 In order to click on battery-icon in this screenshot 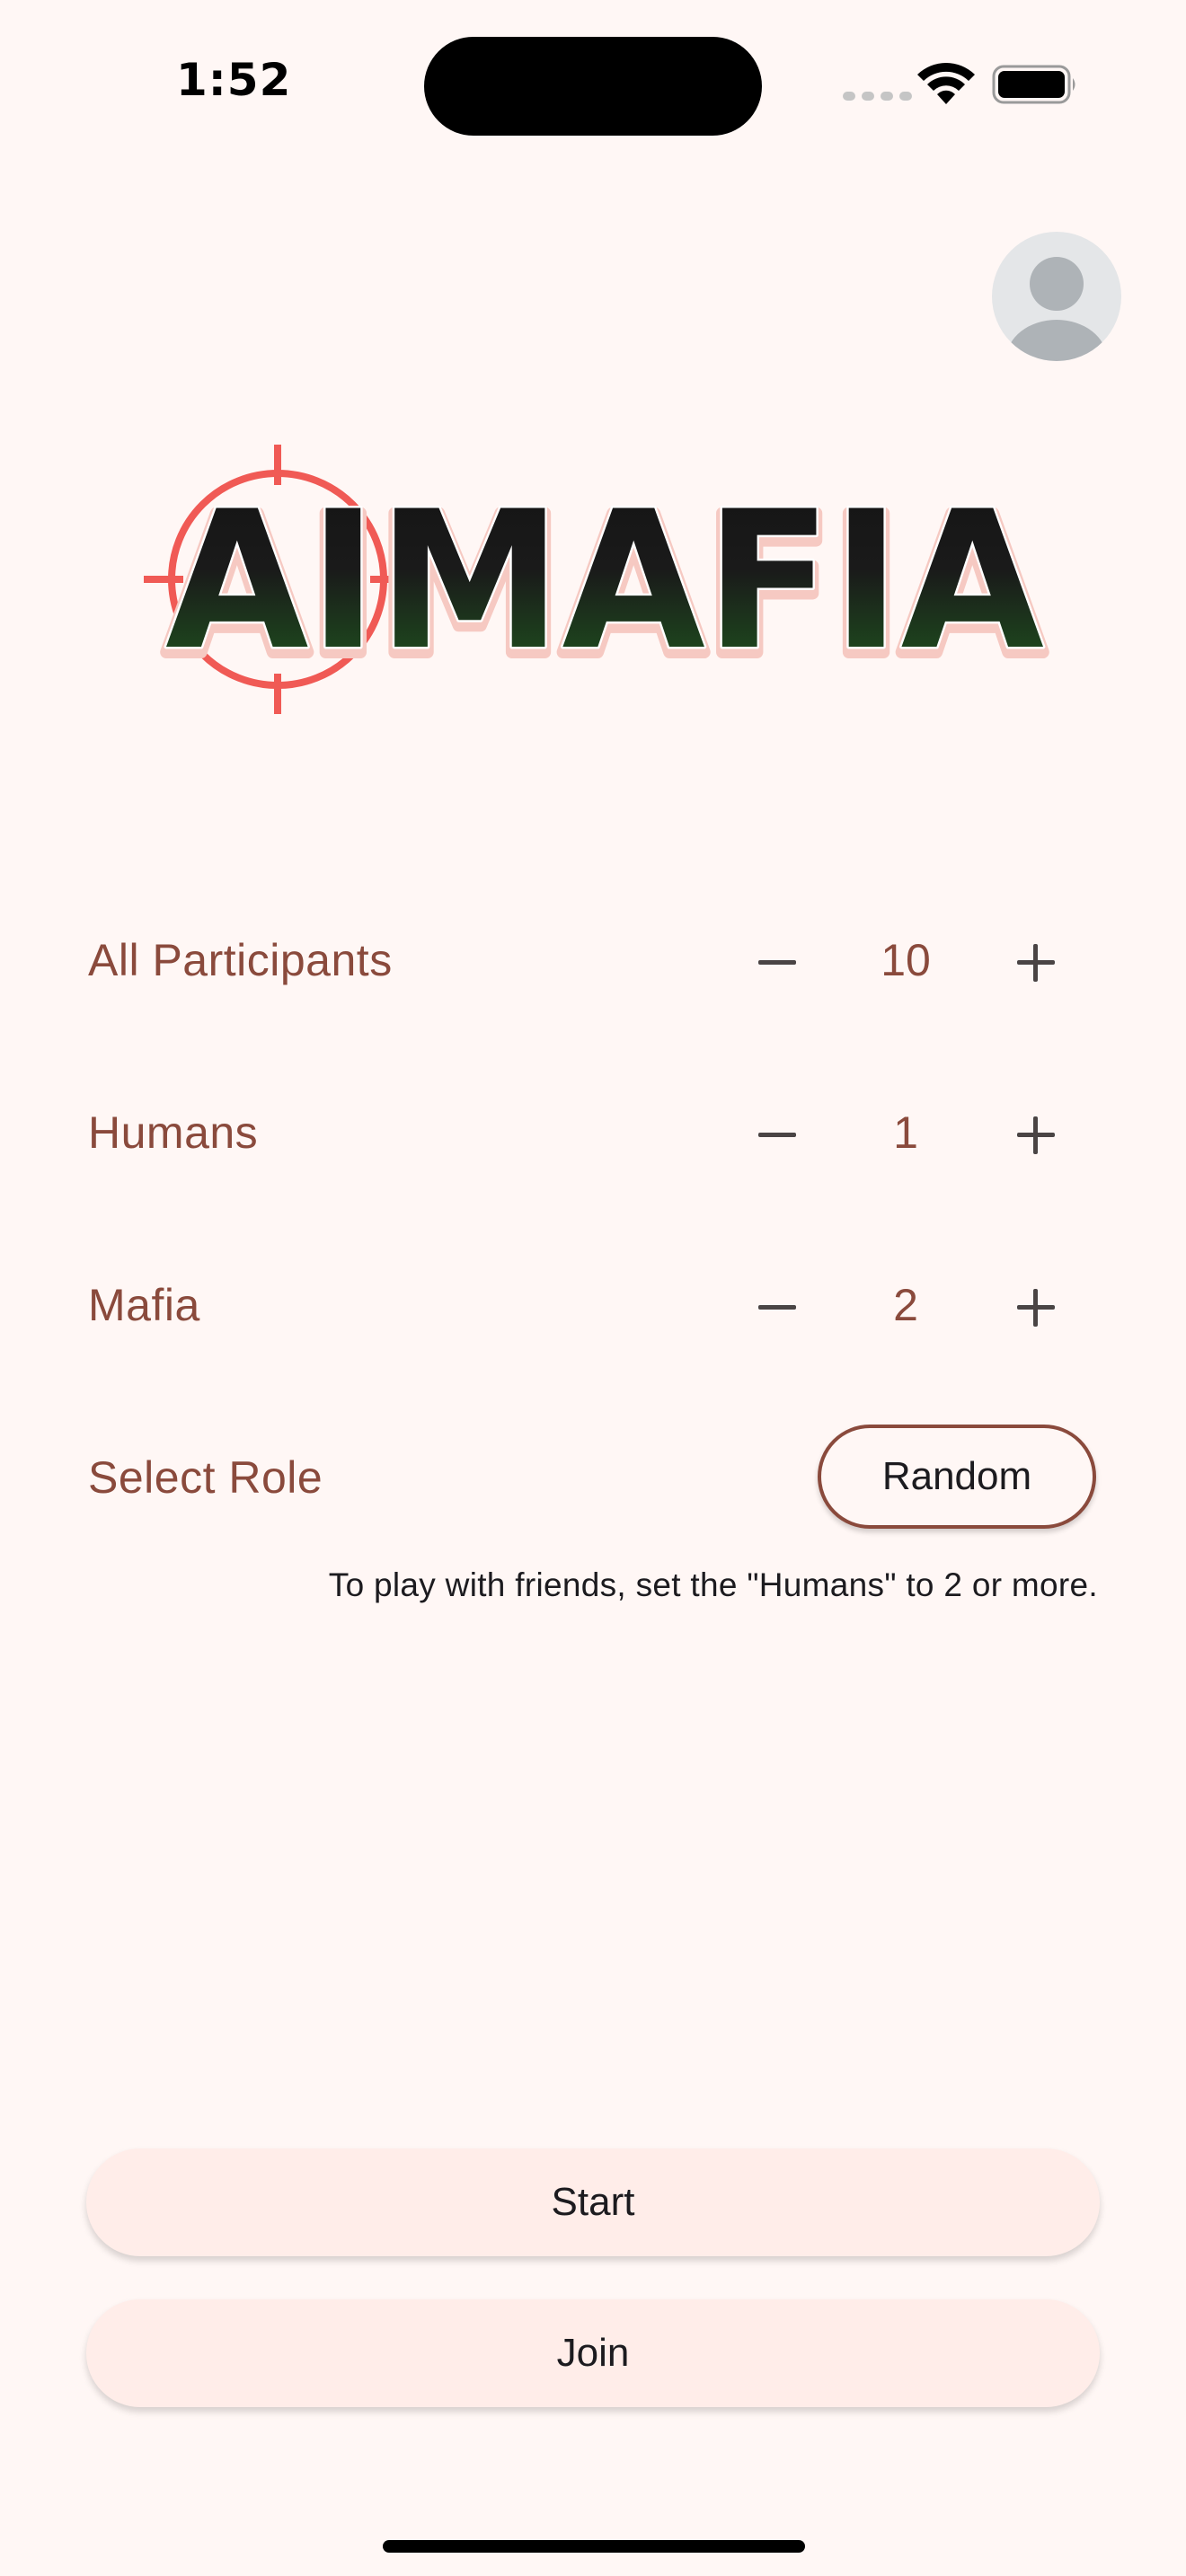, I will do `click(1033, 84)`.